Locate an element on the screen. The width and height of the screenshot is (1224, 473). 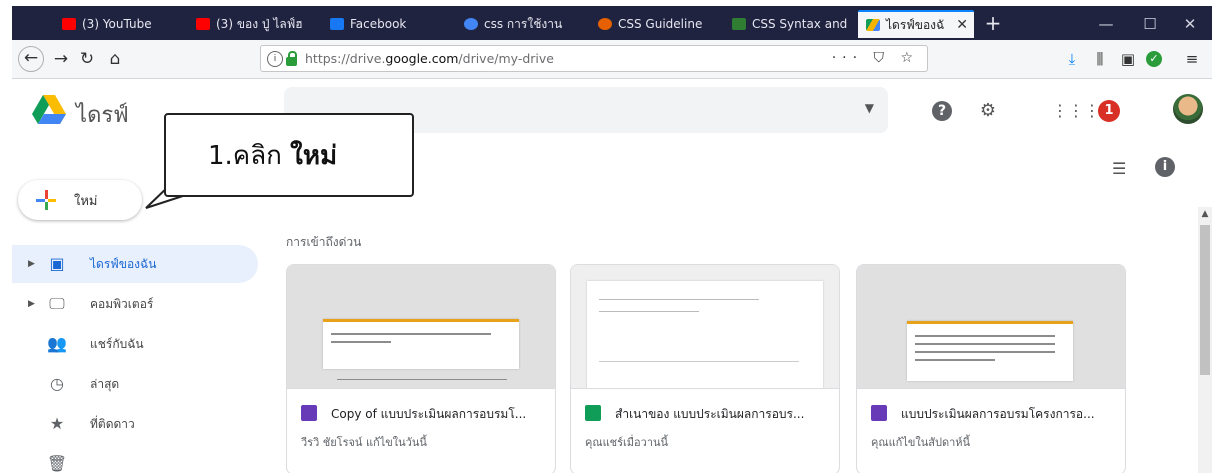
tab-css-usage: css การใช้งาน is located at coordinates (520, 24).